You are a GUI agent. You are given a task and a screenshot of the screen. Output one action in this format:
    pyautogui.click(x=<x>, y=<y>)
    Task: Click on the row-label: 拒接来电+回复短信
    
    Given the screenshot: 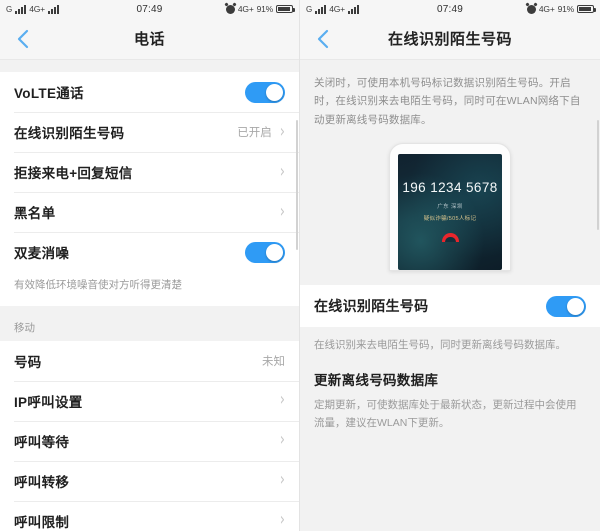 What is the action you would take?
    pyautogui.click(x=73, y=173)
    